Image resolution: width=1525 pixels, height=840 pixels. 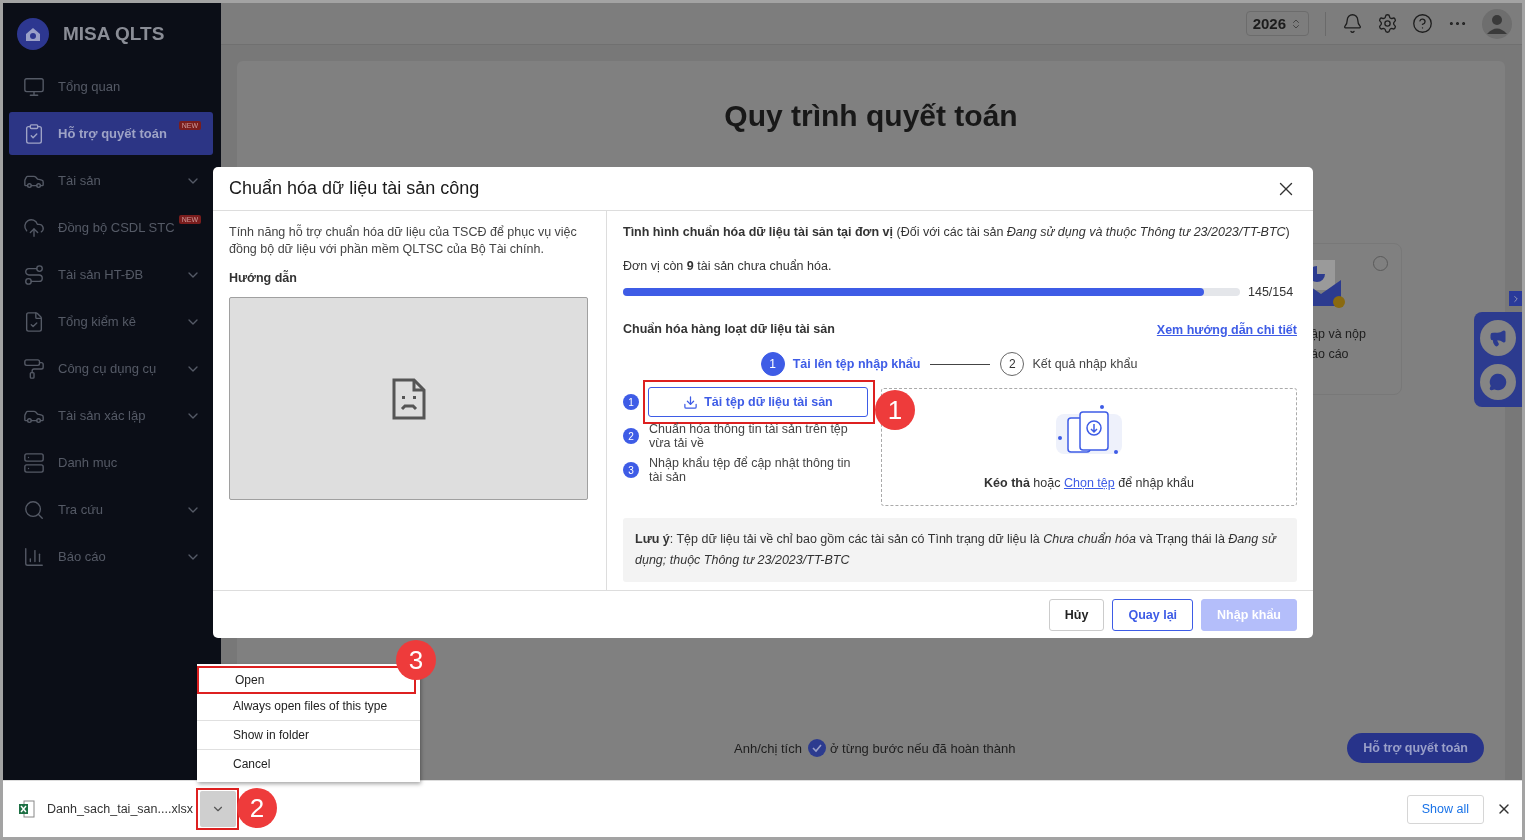 What do you see at coordinates (691, 402) in the screenshot?
I see `download-icon` at bounding box center [691, 402].